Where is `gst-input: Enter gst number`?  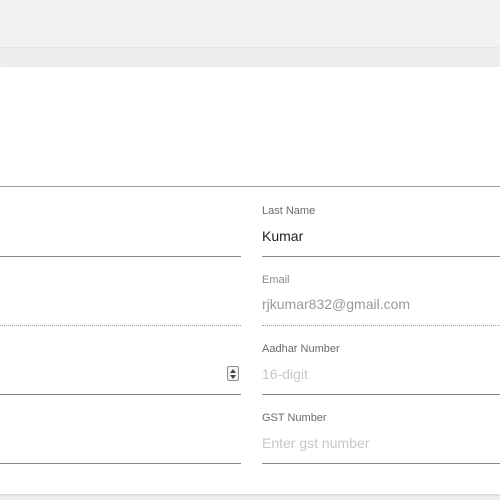 gst-input: Enter gst number is located at coordinates (315, 443).